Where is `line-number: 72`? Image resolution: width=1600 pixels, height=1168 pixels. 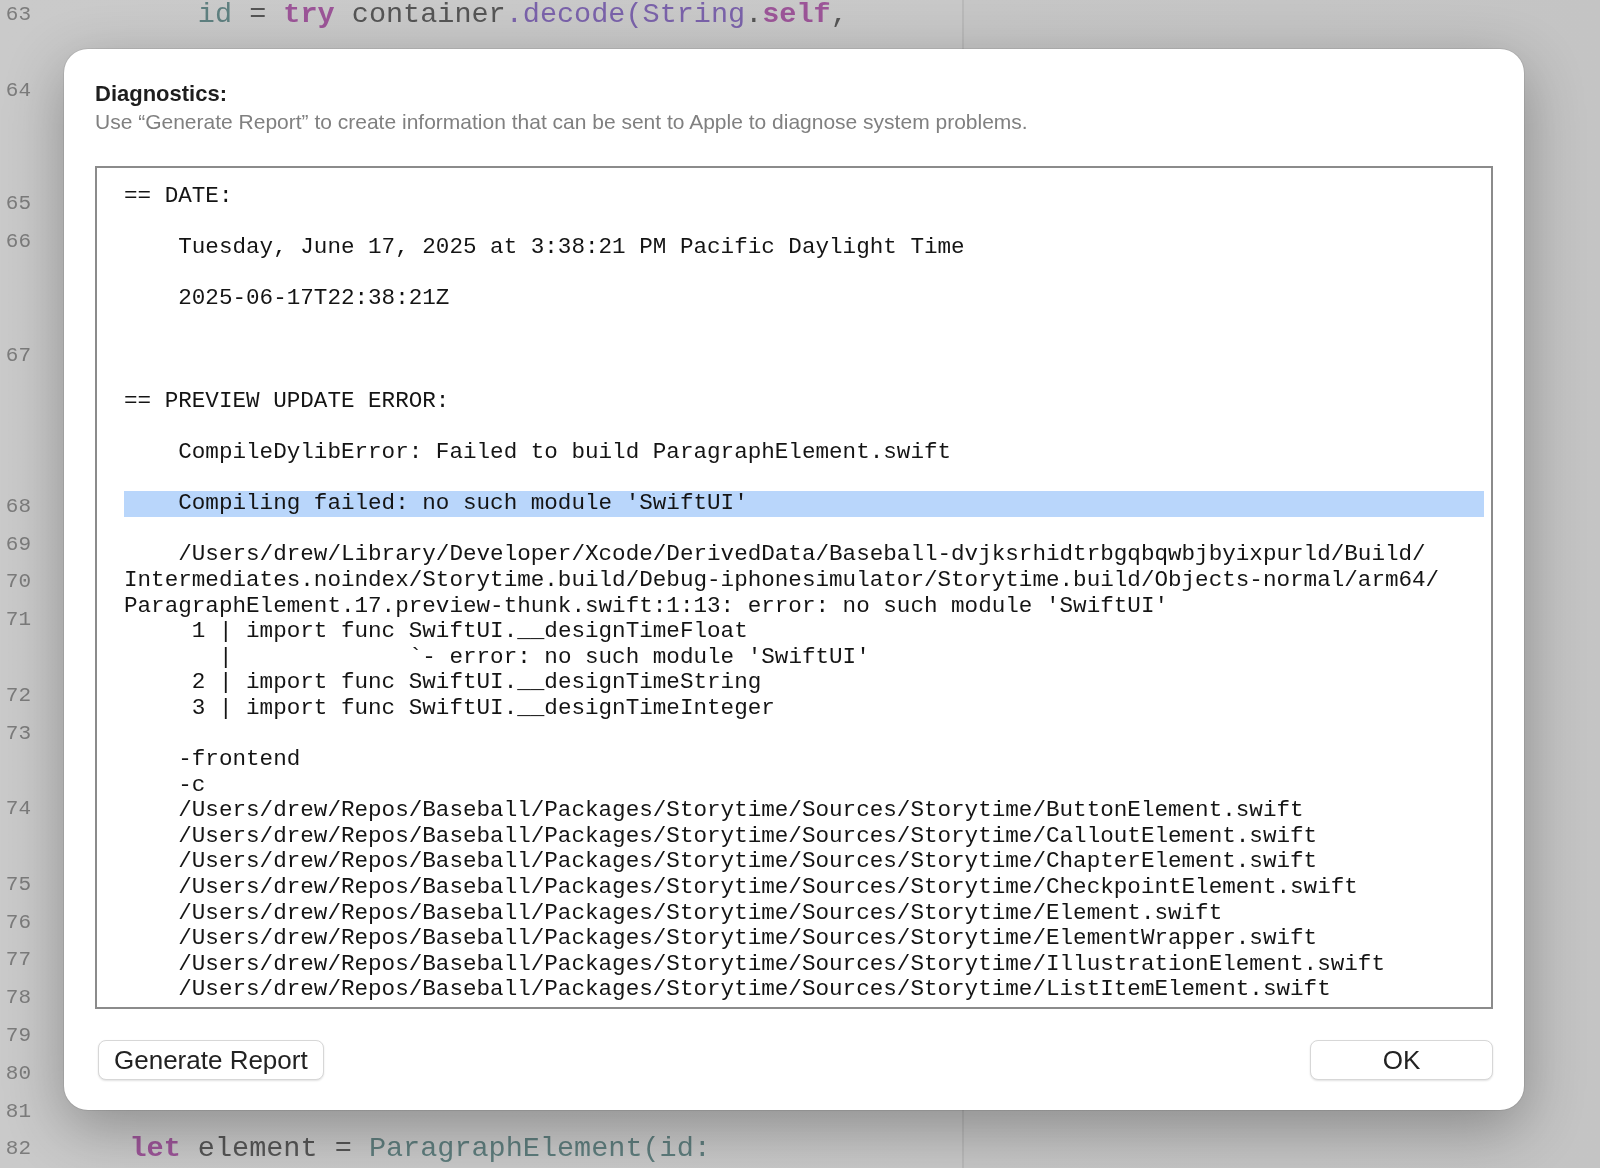 line-number: 72 is located at coordinates (18, 695).